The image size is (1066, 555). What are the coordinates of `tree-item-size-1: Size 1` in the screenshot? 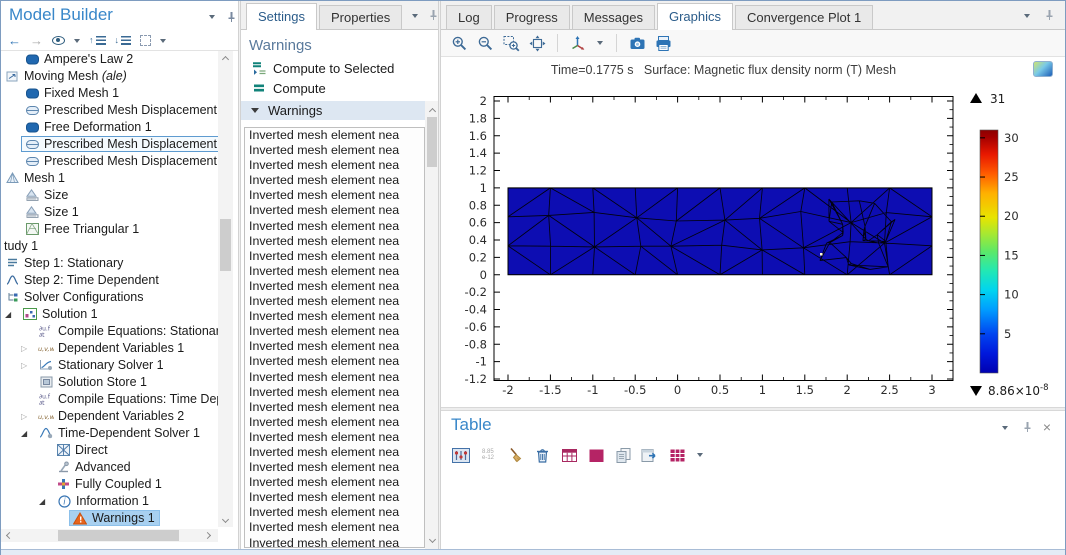 It's located at (110, 212).